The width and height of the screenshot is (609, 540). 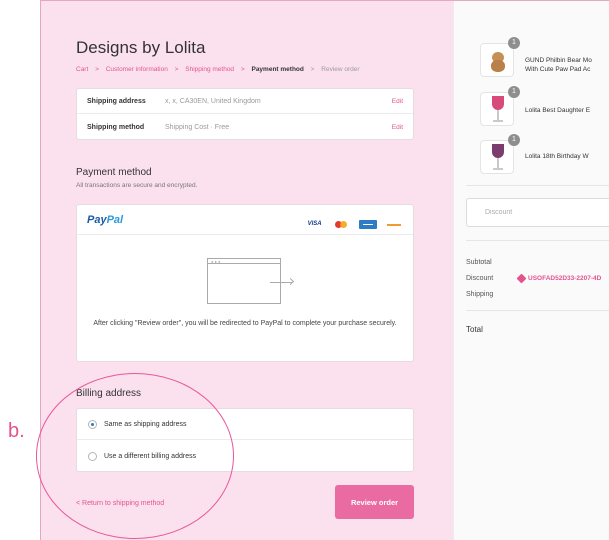 What do you see at coordinates (16, 431) in the screenshot?
I see `annotation-label: b.` at bounding box center [16, 431].